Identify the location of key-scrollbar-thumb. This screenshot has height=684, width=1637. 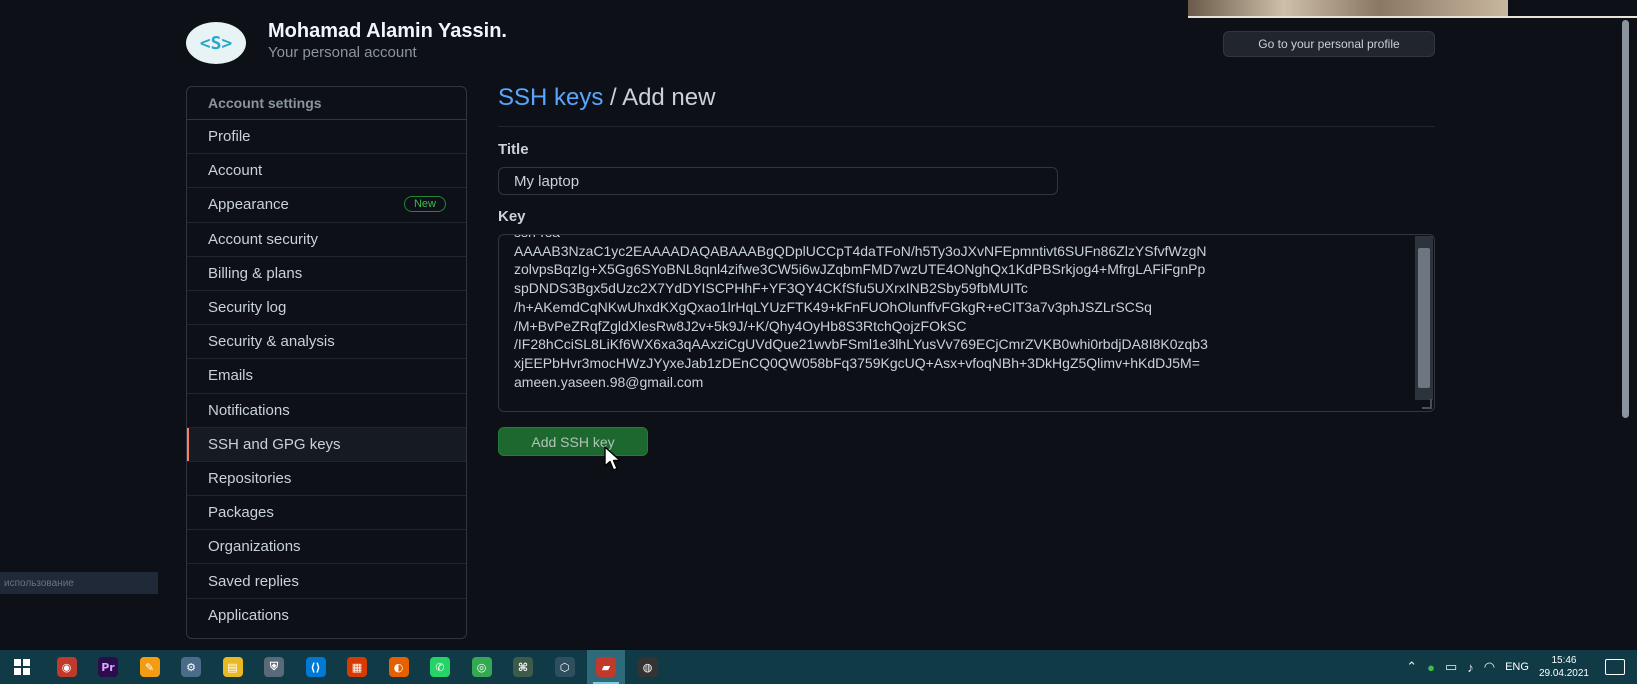
(1424, 318).